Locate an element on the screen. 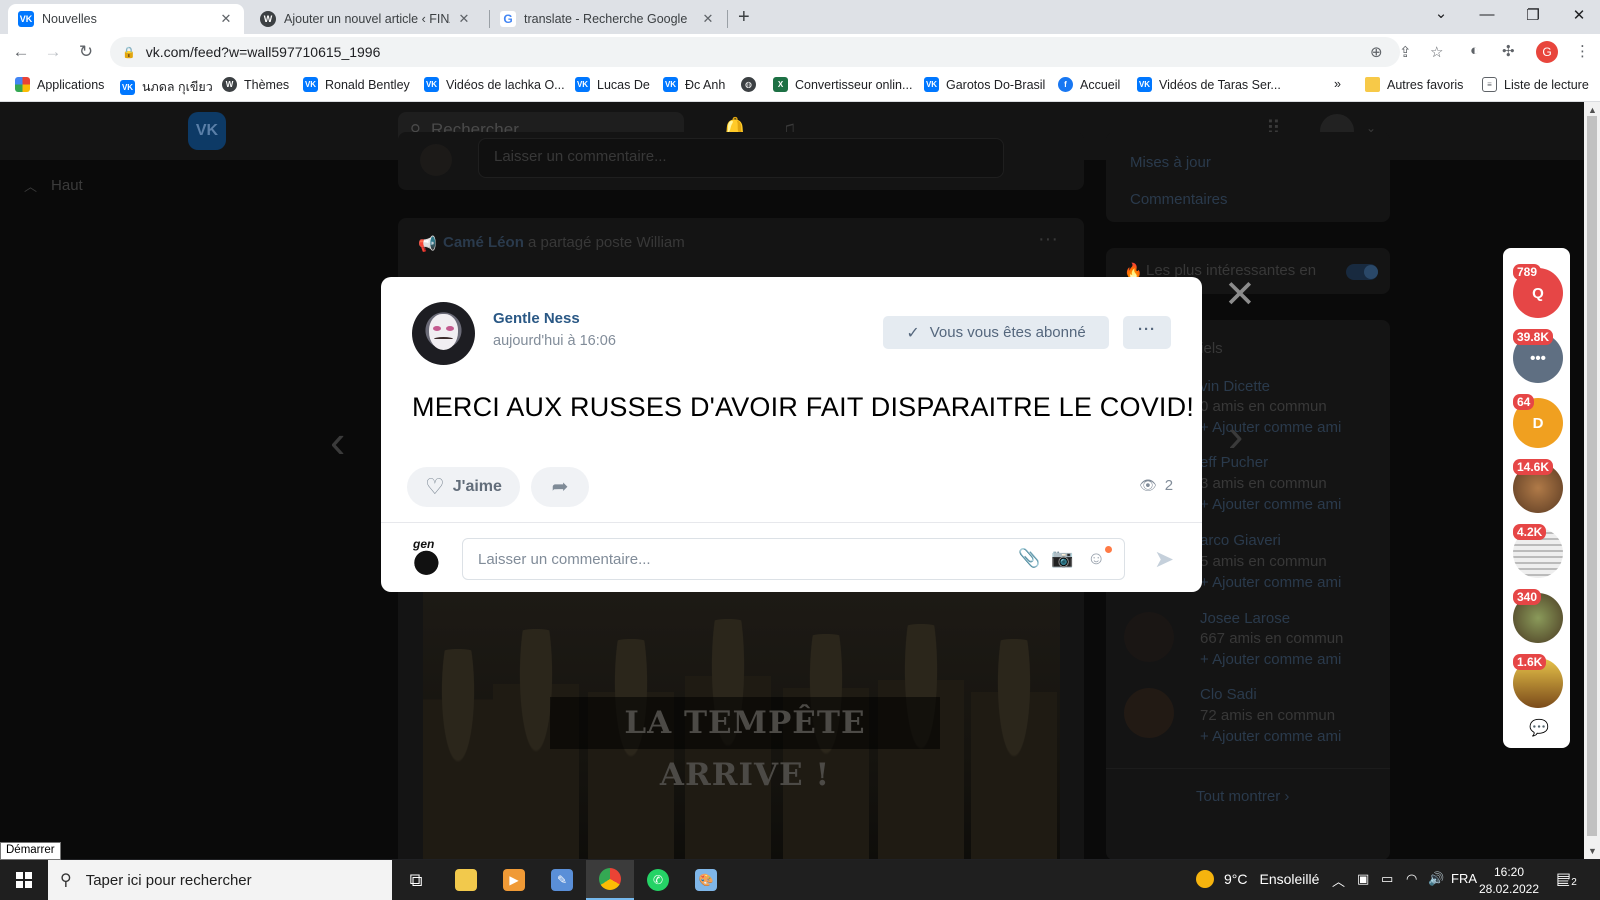  menu-updates: Mises à jour is located at coordinates (1170, 162).